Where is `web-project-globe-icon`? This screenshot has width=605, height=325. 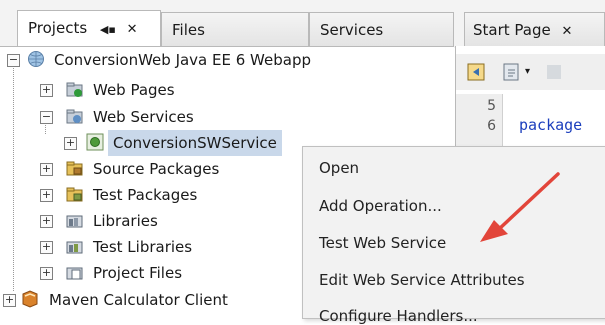 web-project-globe-icon is located at coordinates (36, 59).